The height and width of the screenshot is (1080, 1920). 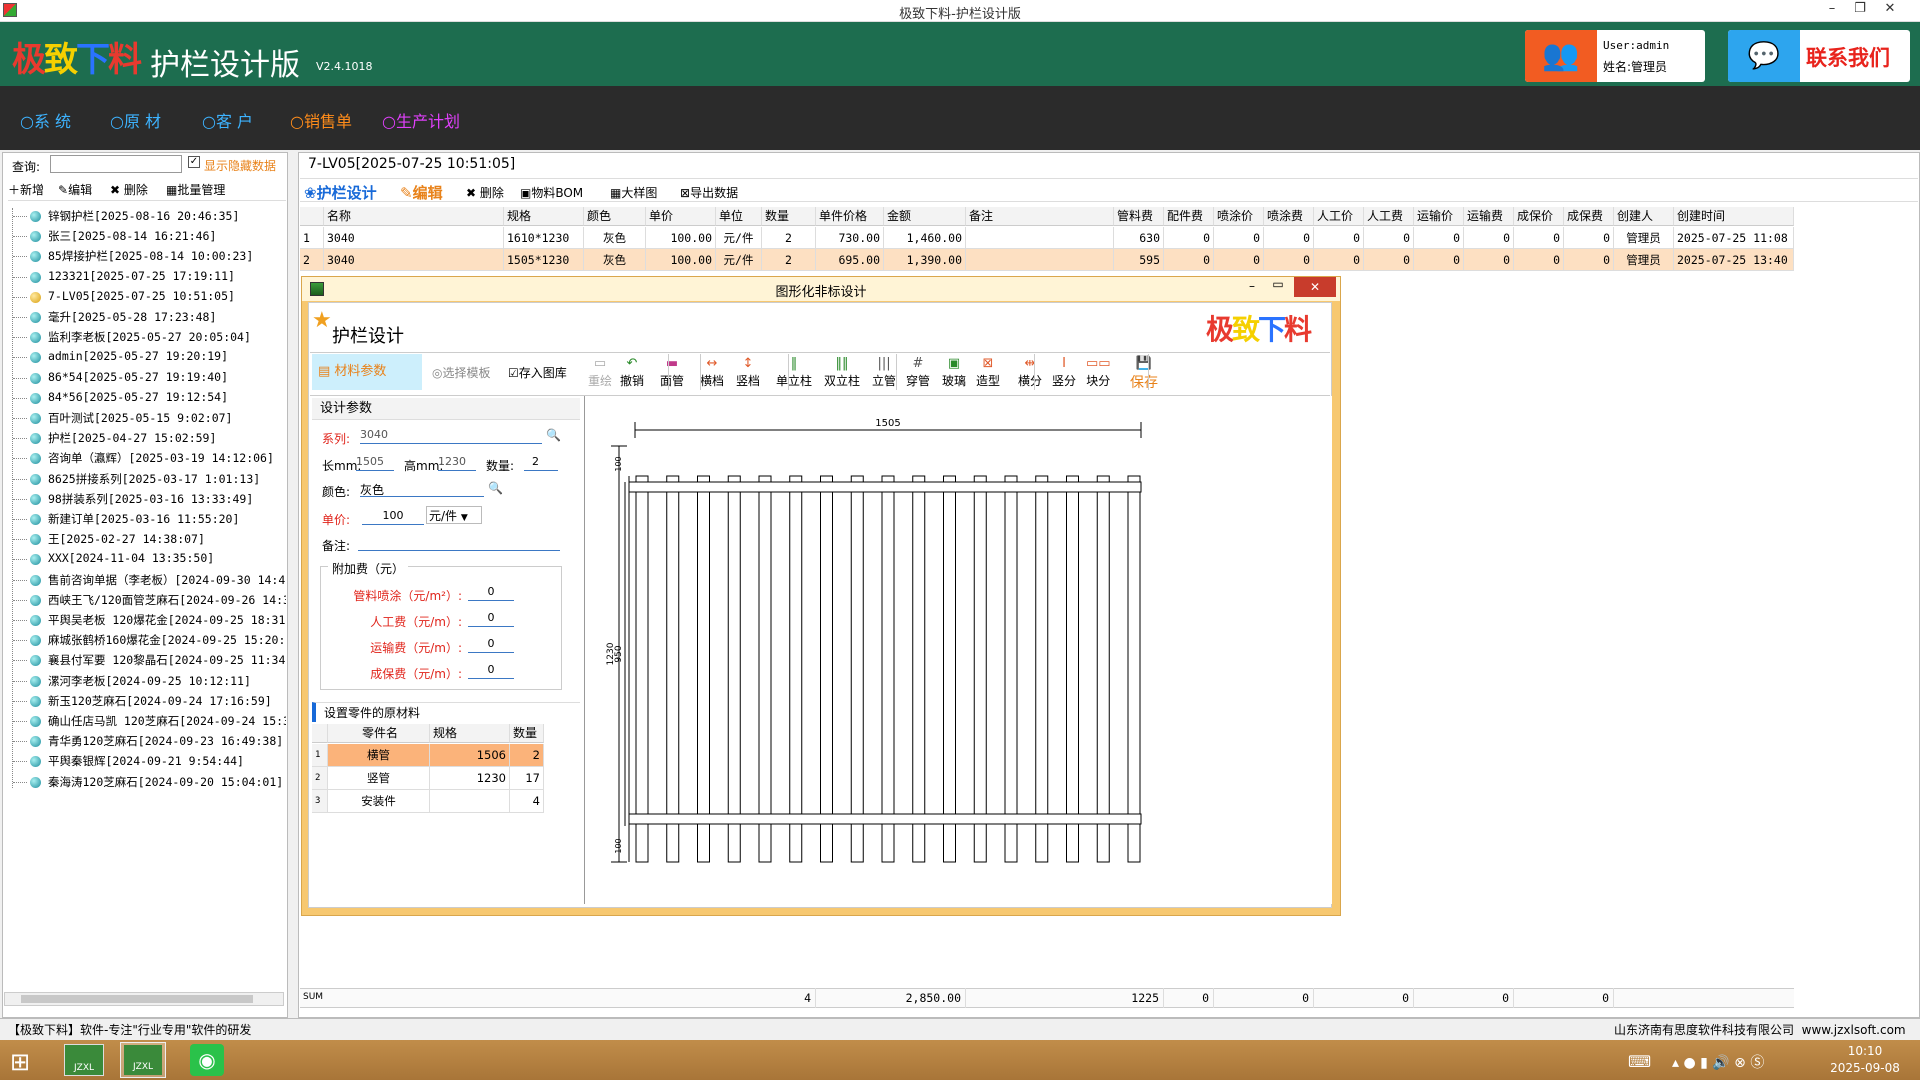 What do you see at coordinates (167, 500) in the screenshot?
I see `tree-item: 98拼装系列[2025-03-16 13:33:49]` at bounding box center [167, 500].